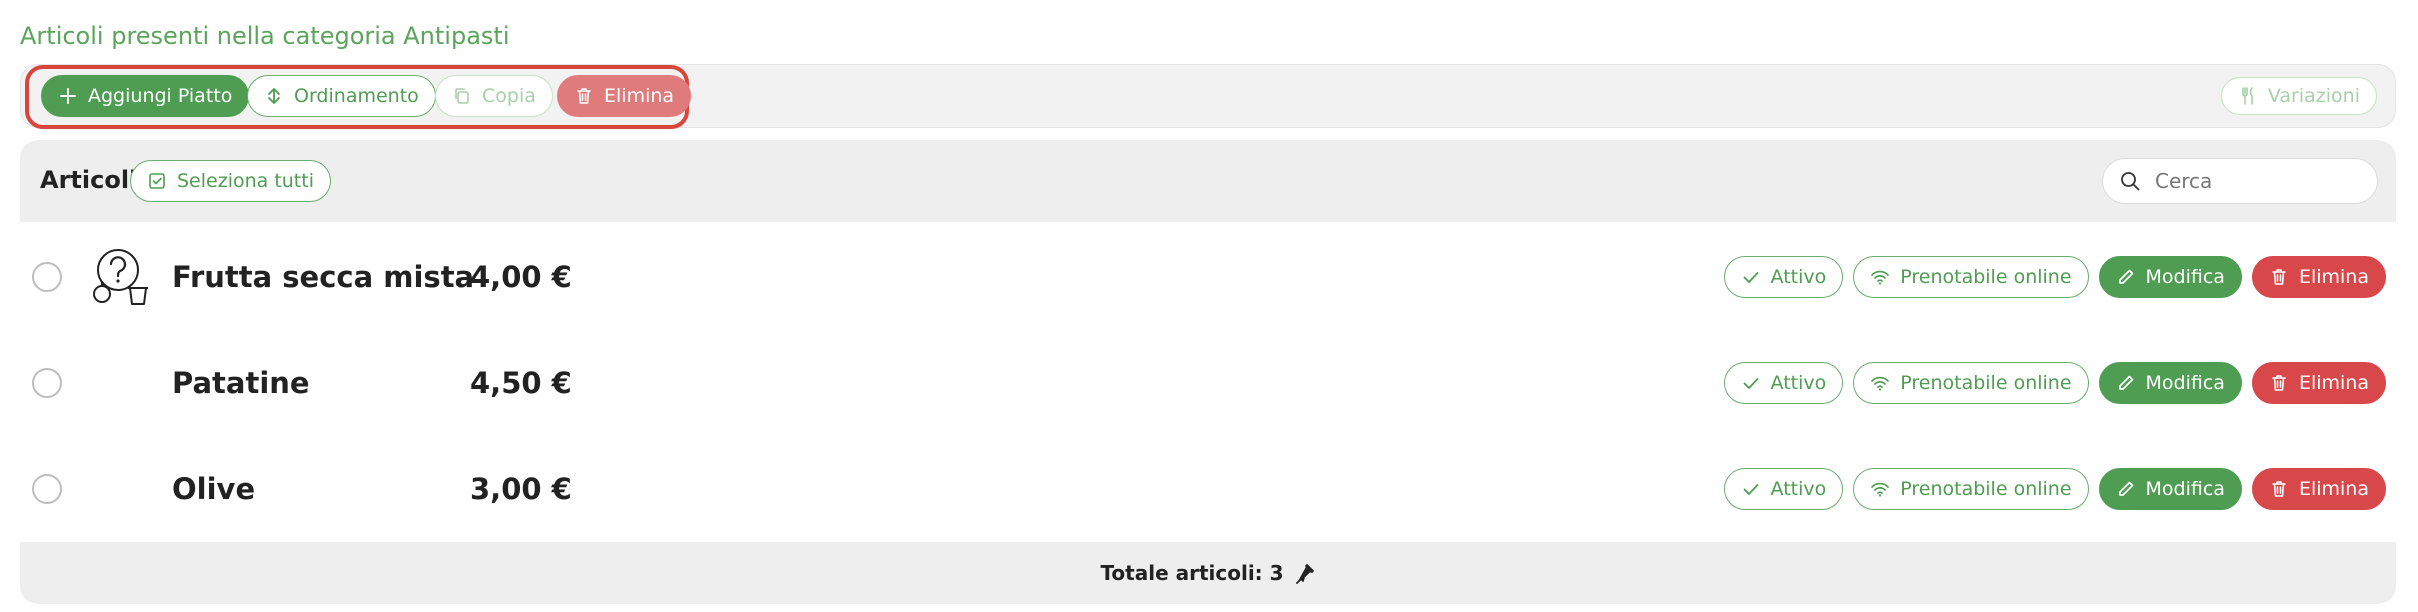 The height and width of the screenshot is (612, 2418). I want to click on copy-label: Copia, so click(509, 96).